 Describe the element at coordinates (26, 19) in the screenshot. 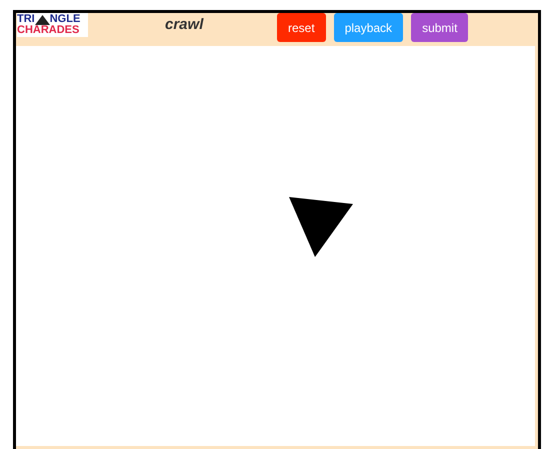

I see `logo-text: TRI` at that location.